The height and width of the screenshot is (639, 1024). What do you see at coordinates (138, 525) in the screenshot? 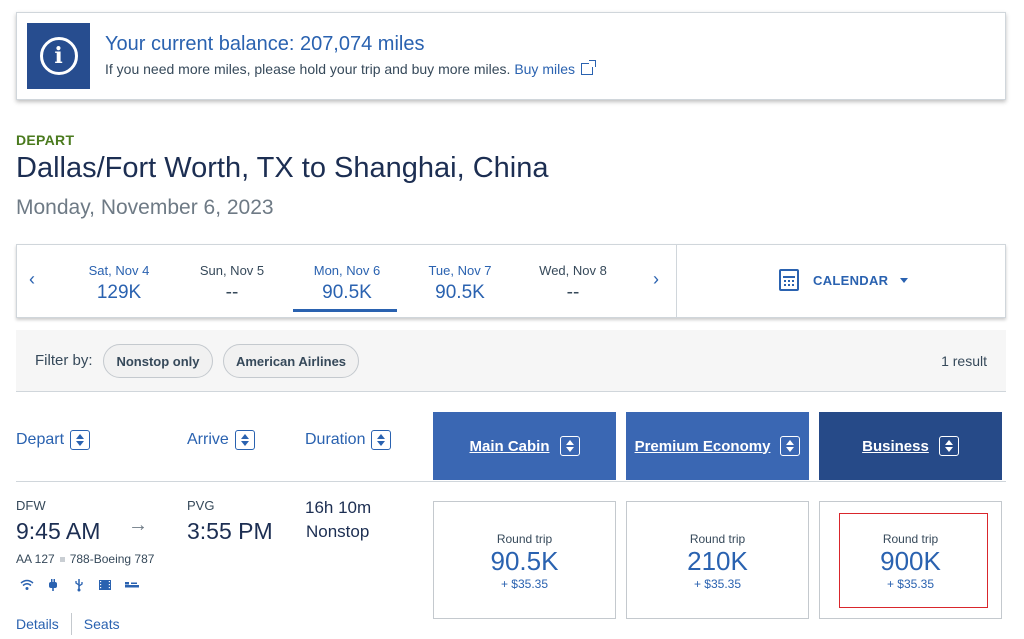
I see `arrow-right-icon: →` at bounding box center [138, 525].